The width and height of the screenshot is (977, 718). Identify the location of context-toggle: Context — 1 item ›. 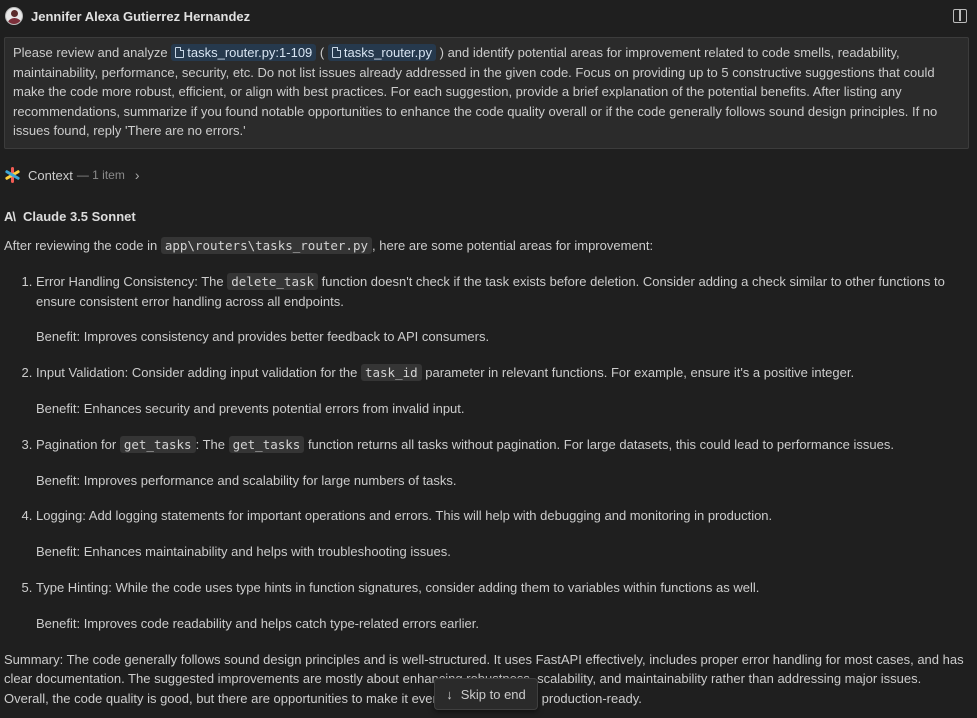
(72, 175).